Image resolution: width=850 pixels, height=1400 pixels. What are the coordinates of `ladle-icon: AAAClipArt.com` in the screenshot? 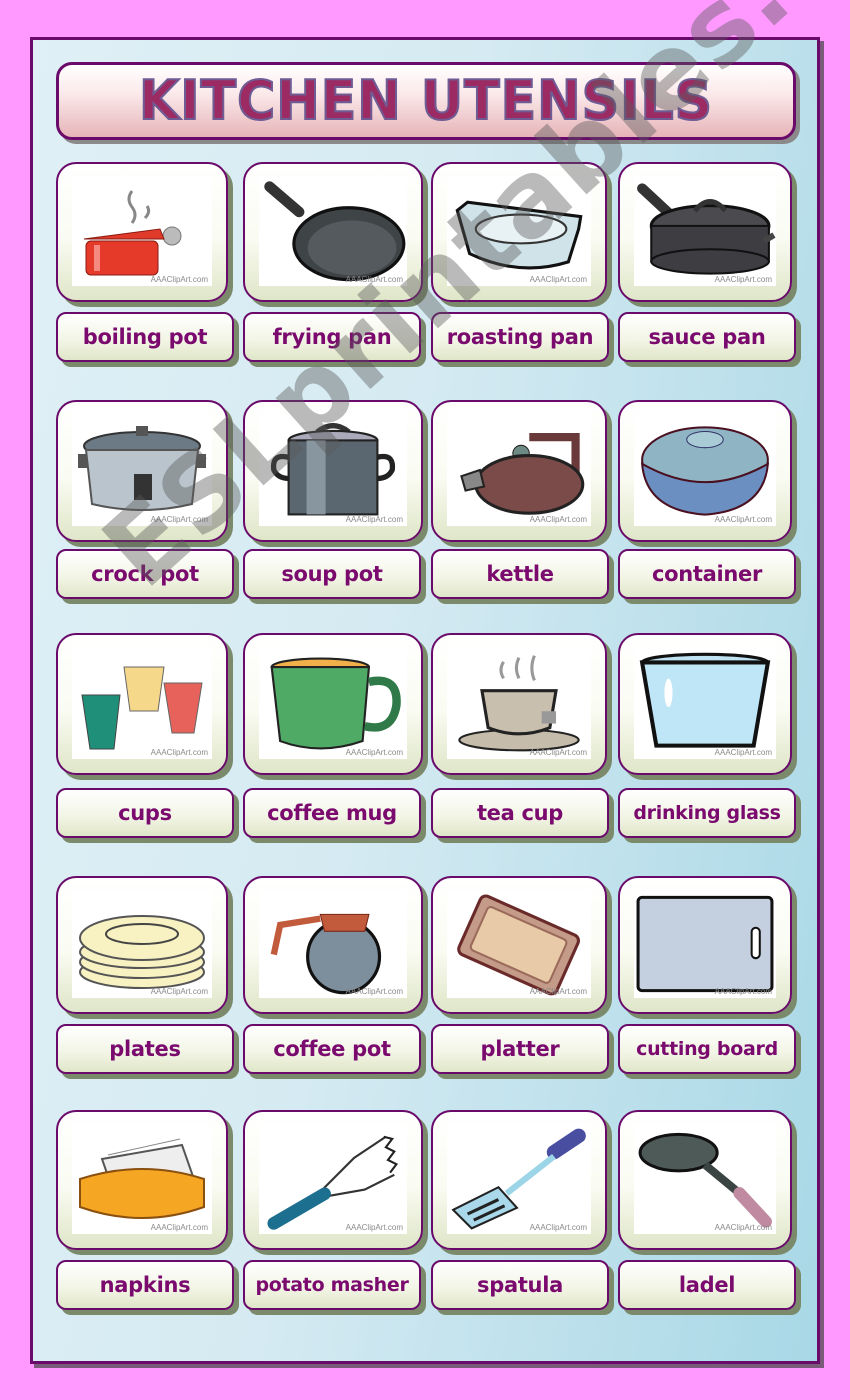 It's located at (705, 1179).